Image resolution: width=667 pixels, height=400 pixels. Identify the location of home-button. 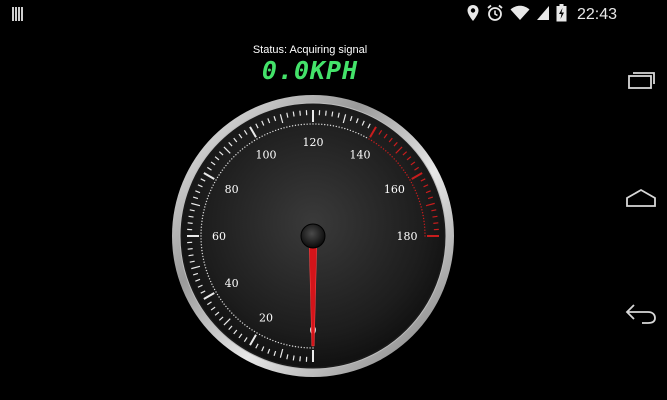
(641, 200).